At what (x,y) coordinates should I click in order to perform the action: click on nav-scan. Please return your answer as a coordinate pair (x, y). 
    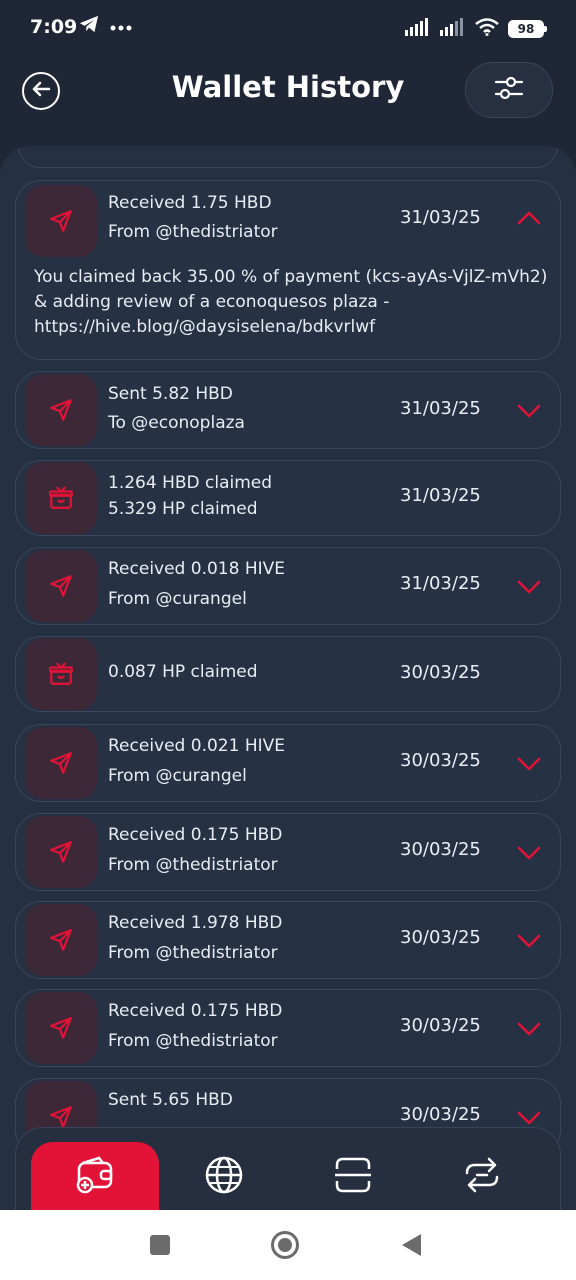
    Looking at the image, I should click on (353, 1177).